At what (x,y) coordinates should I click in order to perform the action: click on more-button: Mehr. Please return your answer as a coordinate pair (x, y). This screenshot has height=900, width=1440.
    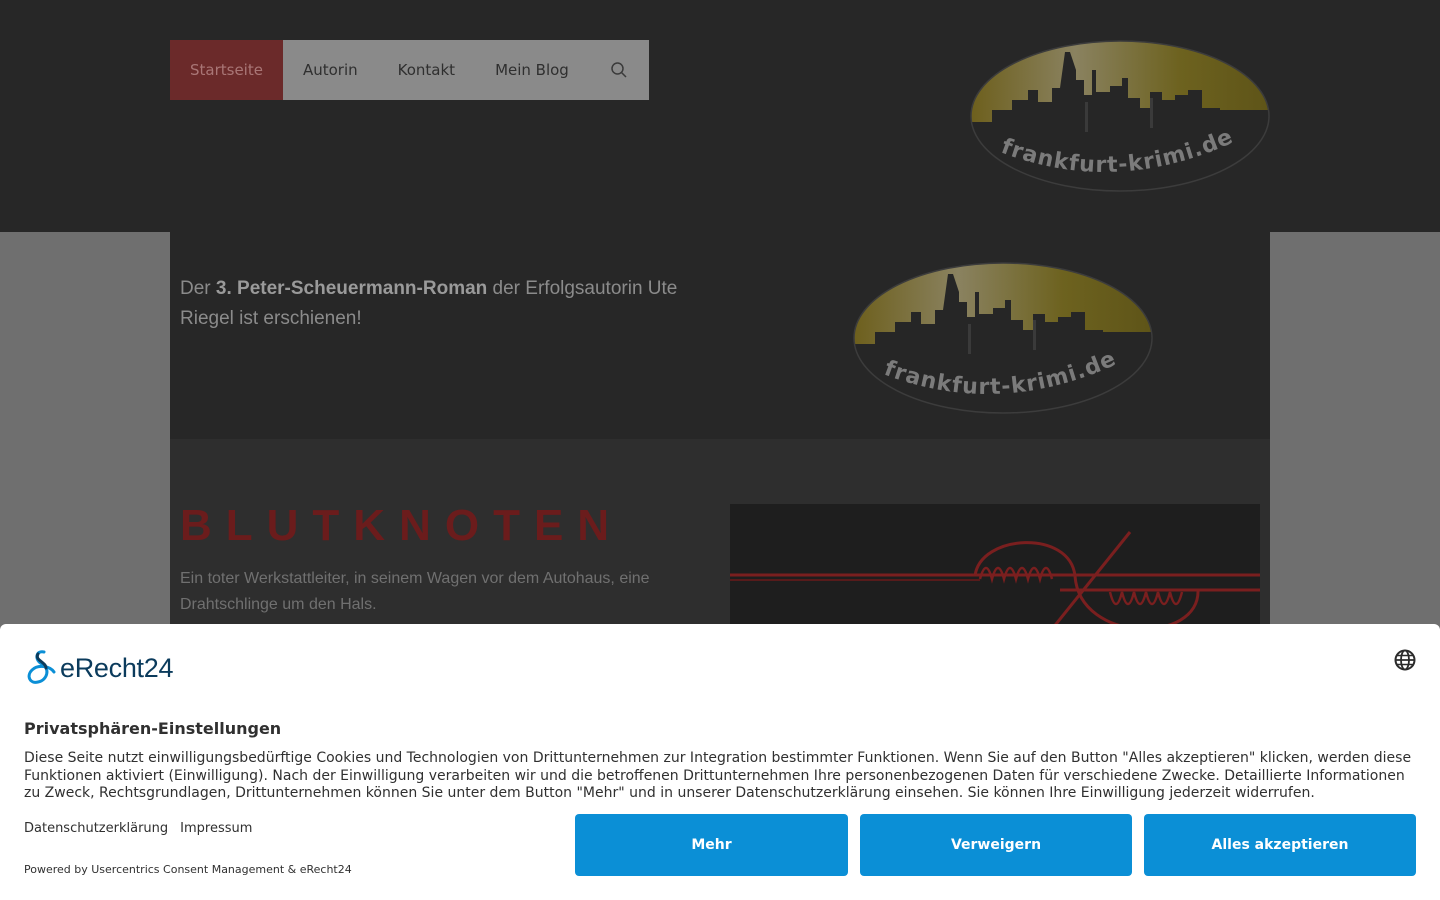
    Looking at the image, I should click on (711, 845).